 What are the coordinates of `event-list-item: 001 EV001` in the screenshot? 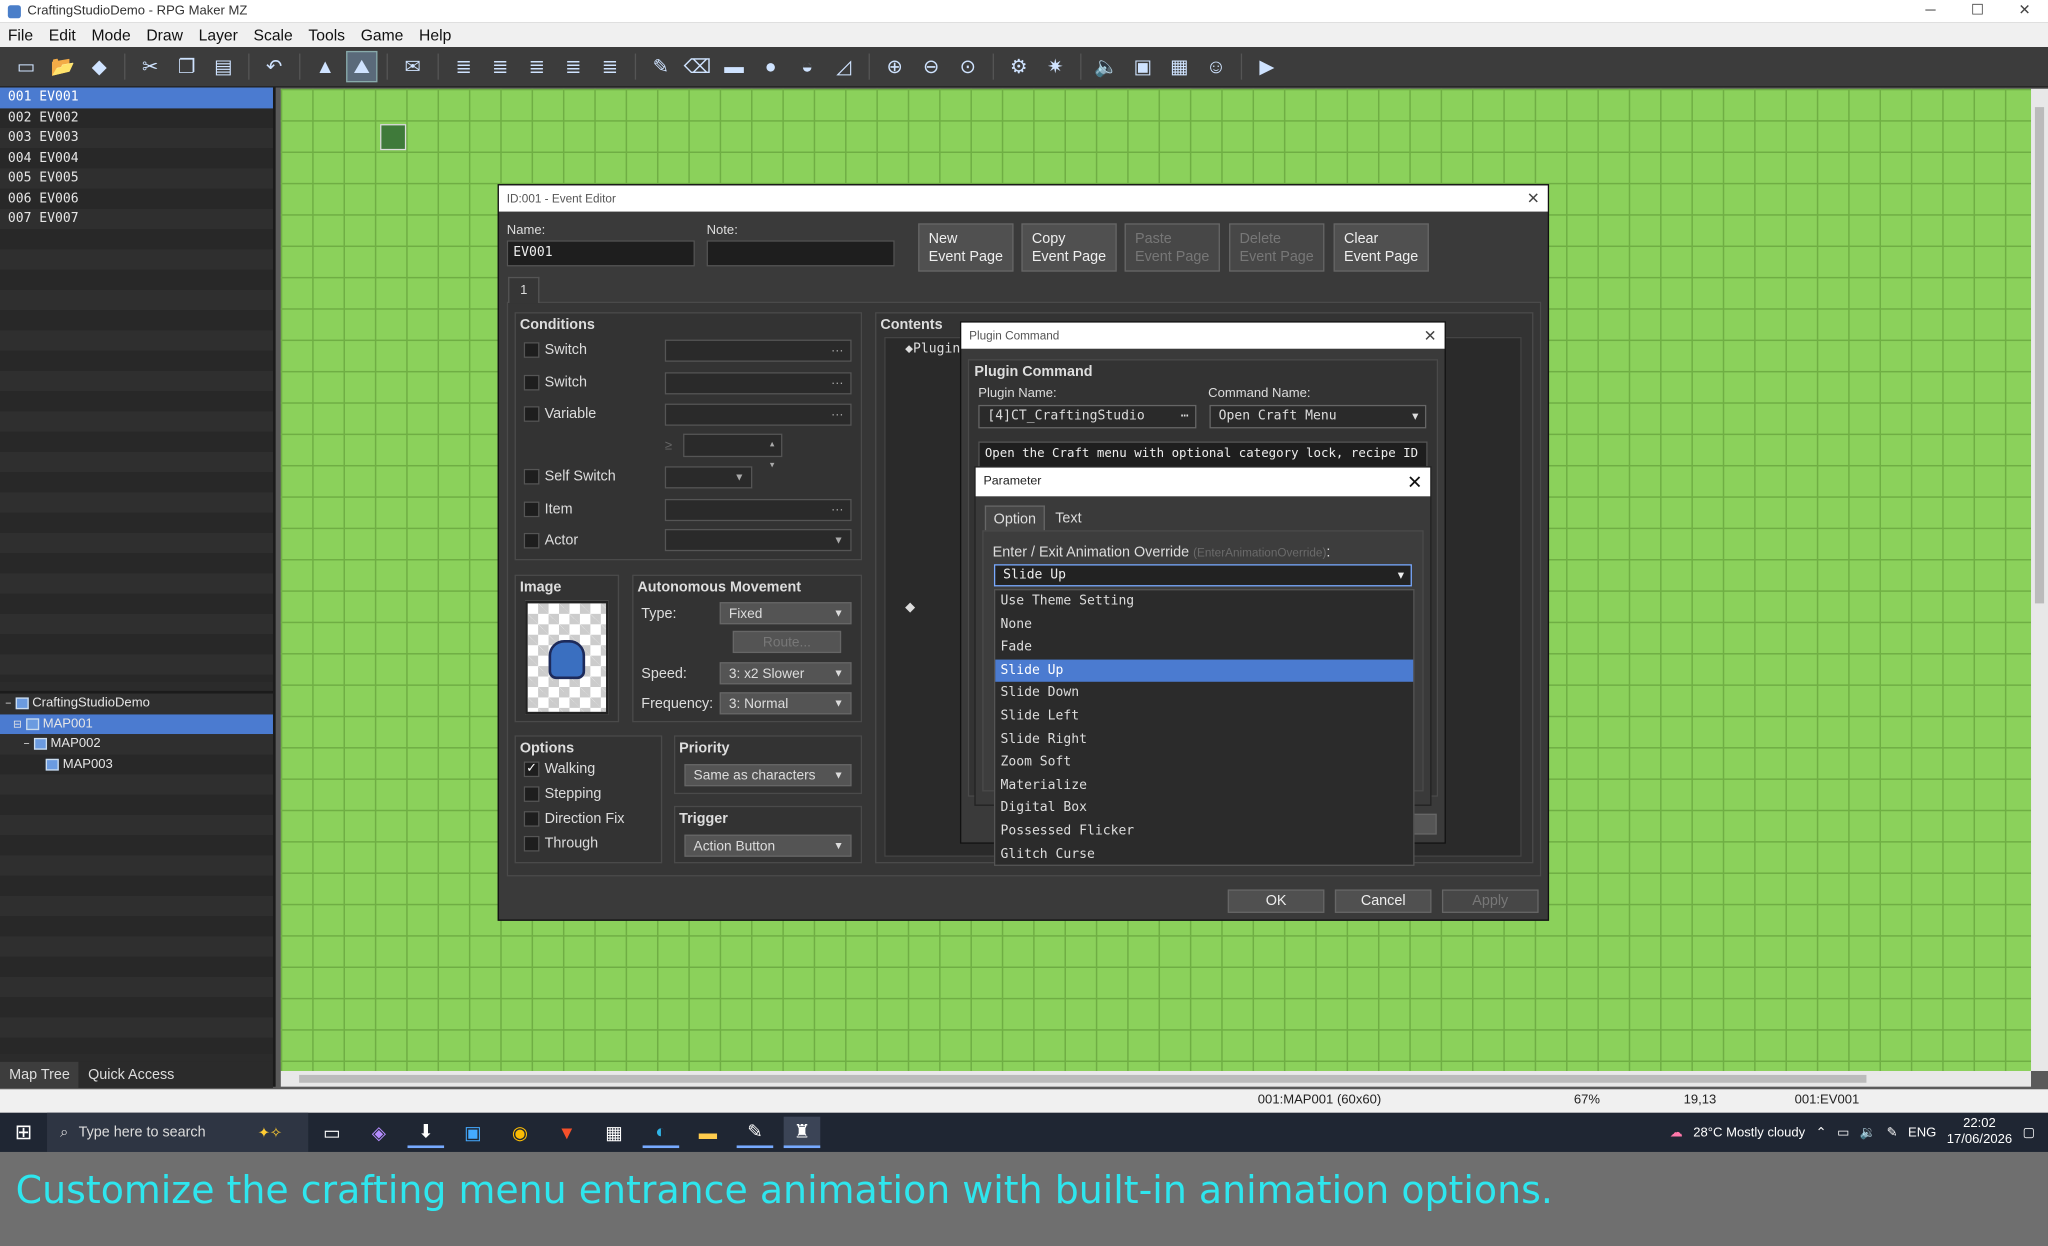 It's located at (136, 97).